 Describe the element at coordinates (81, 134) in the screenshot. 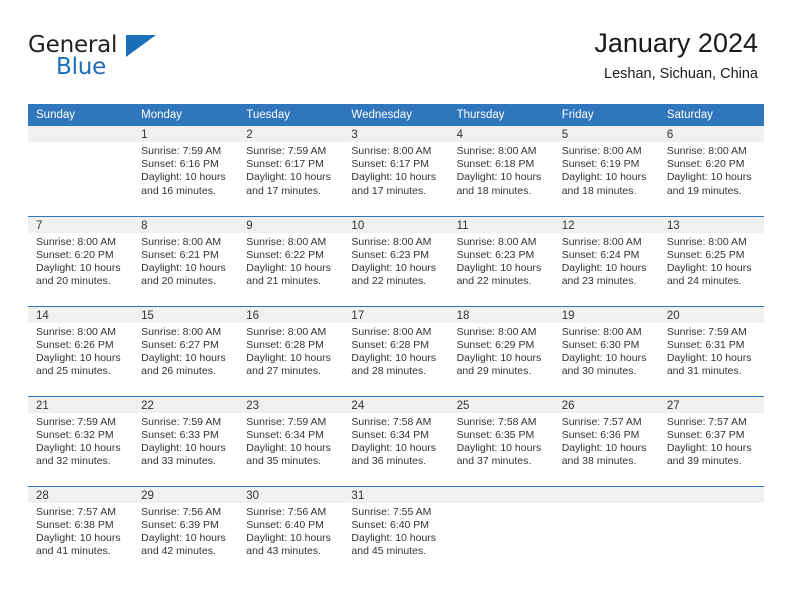

I see `day-number` at that location.